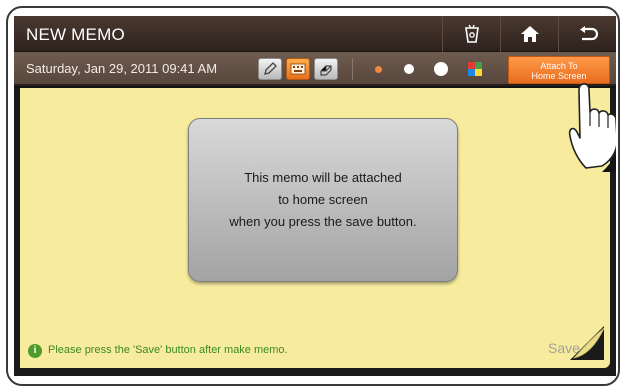 This screenshot has height=392, width=626. What do you see at coordinates (323, 177) in the screenshot?
I see `popup-line-1: This memo will be attached` at bounding box center [323, 177].